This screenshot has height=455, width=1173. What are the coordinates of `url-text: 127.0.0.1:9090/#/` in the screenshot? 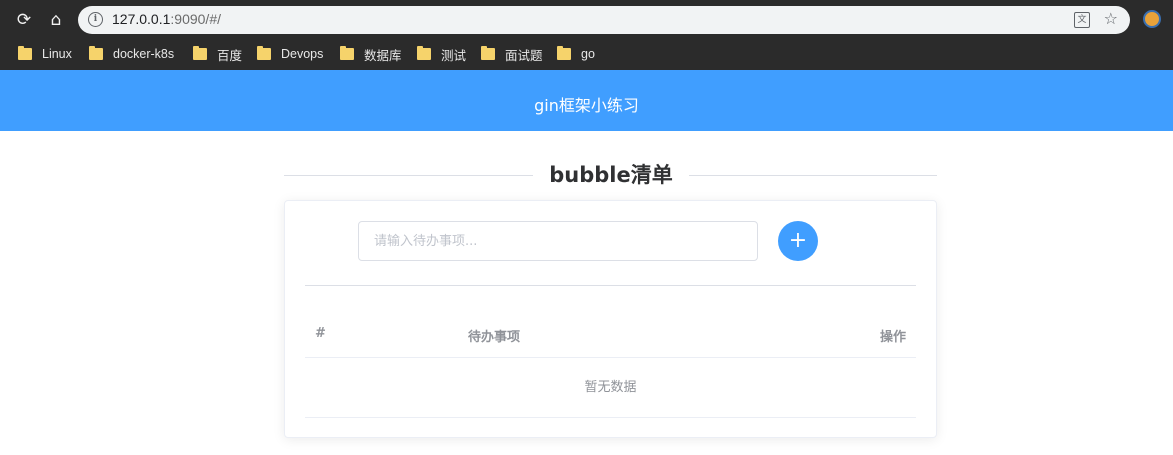 It's located at (166, 19).